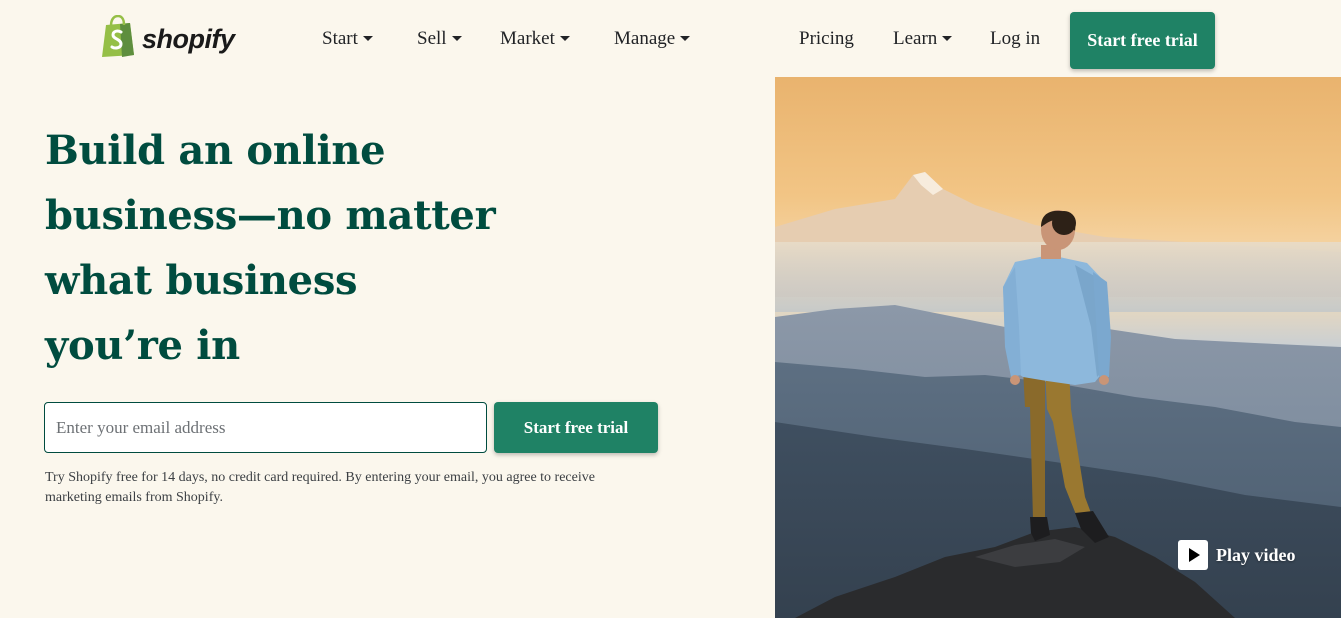 This screenshot has width=1341, height=618. I want to click on nav-market: Market, so click(535, 39).